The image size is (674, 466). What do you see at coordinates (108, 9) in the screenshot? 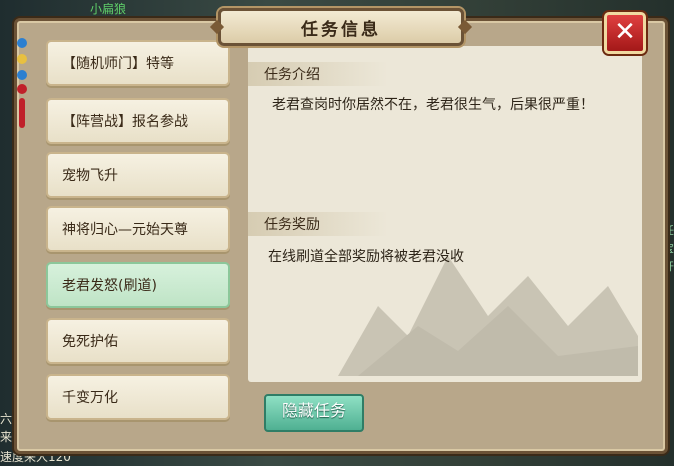
I see `player-name-label: 小扁狼` at bounding box center [108, 9].